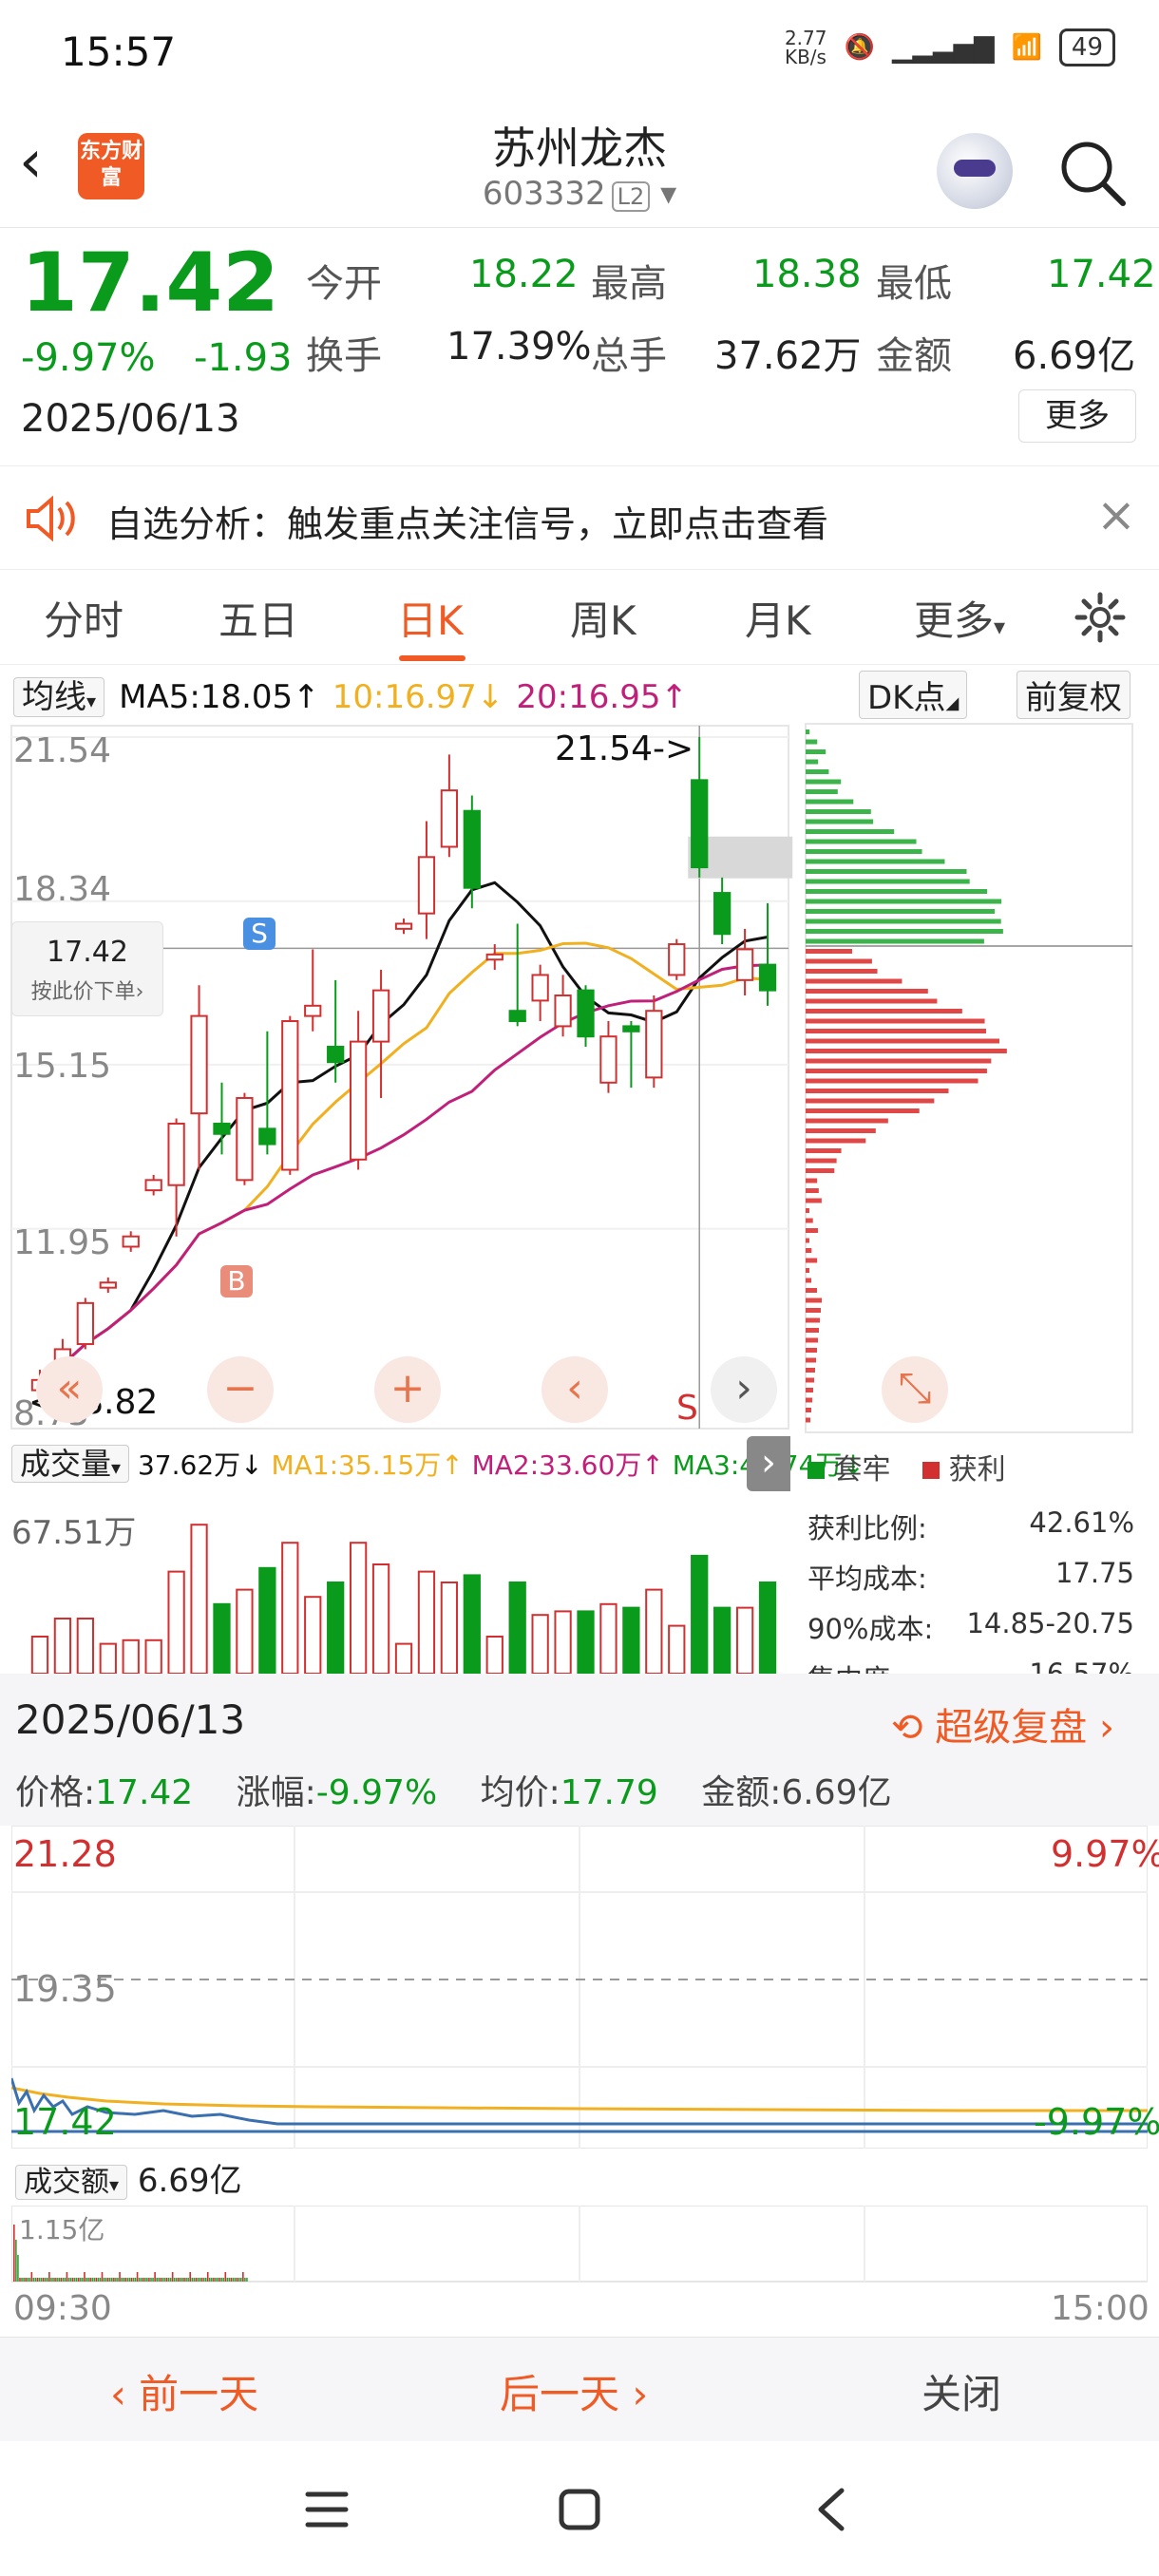 This screenshot has width=1159, height=2576. What do you see at coordinates (1073, 695) in the screenshot?
I see `adjust-selector: 前复权` at bounding box center [1073, 695].